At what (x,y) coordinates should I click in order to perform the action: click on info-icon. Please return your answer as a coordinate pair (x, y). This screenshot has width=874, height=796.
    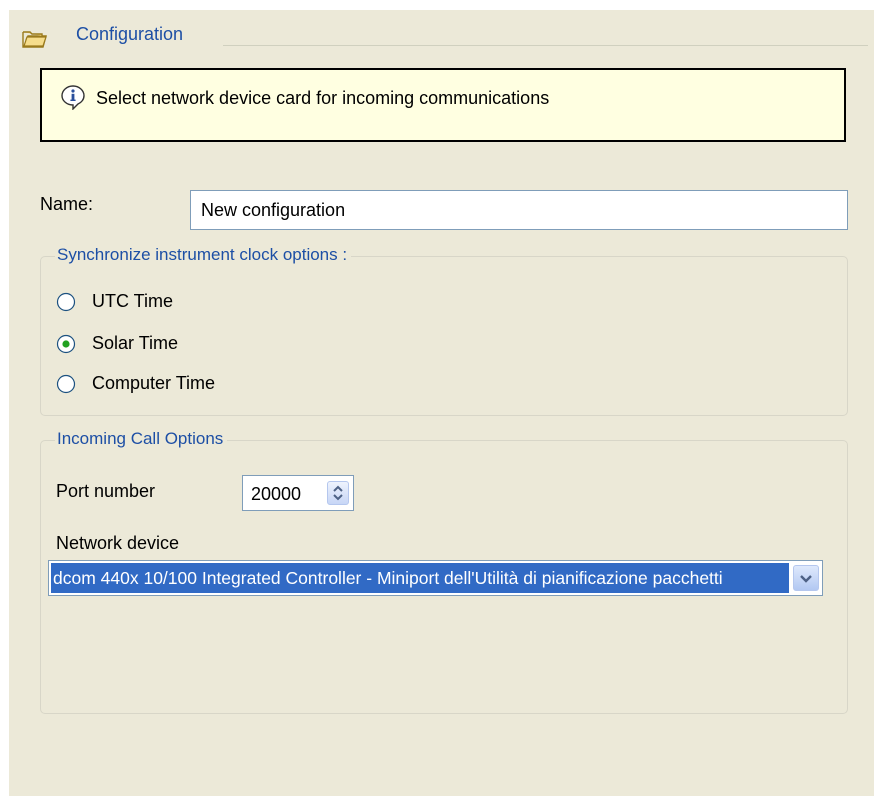
    Looking at the image, I should click on (73, 97).